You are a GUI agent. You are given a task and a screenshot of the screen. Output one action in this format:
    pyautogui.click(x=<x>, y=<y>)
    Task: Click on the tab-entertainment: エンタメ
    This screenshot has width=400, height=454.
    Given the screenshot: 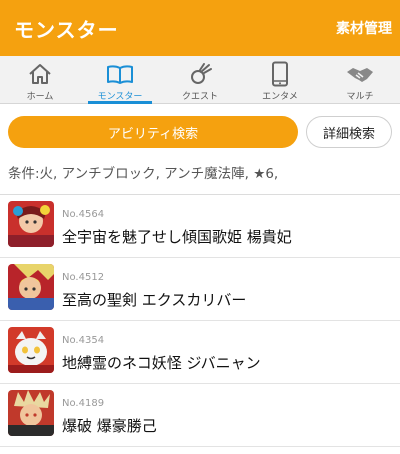 What is the action you would take?
    pyautogui.click(x=280, y=79)
    